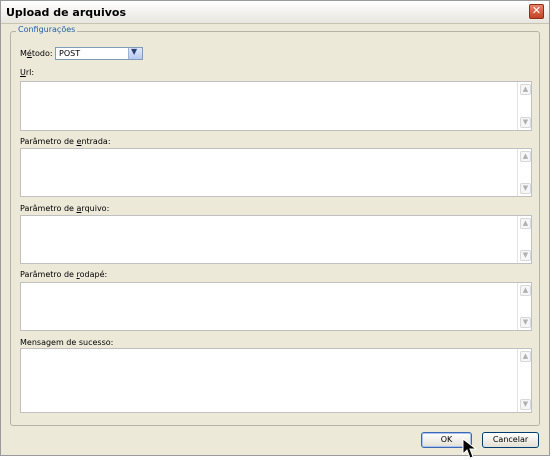  What do you see at coordinates (524, 306) in the screenshot?
I see `footer-param-scrollbar: ▲ ▼` at bounding box center [524, 306].